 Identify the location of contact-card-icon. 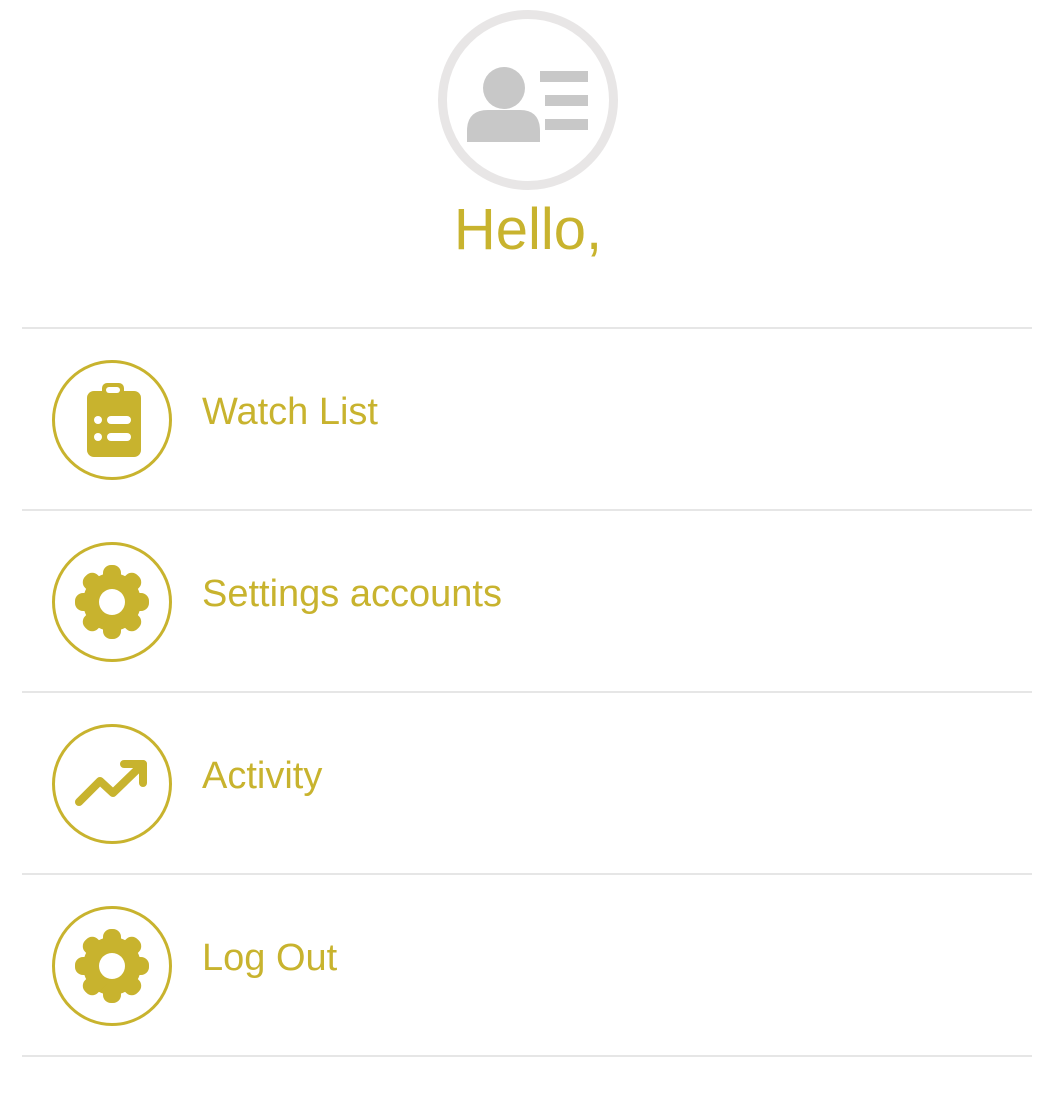
(527, 104).